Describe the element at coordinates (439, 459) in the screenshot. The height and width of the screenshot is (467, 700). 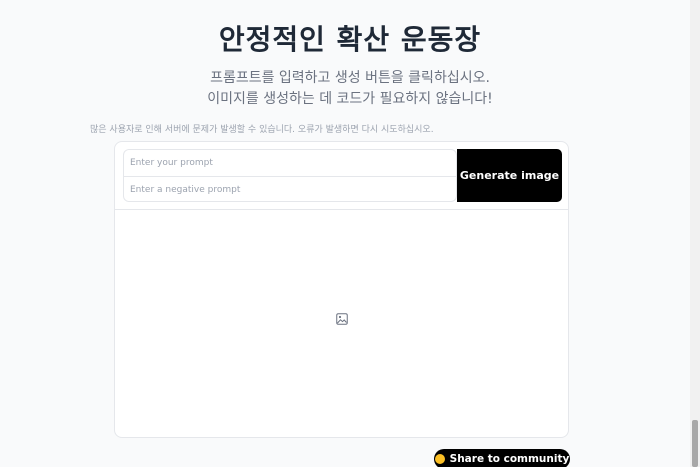
I see `hug-icon` at that location.